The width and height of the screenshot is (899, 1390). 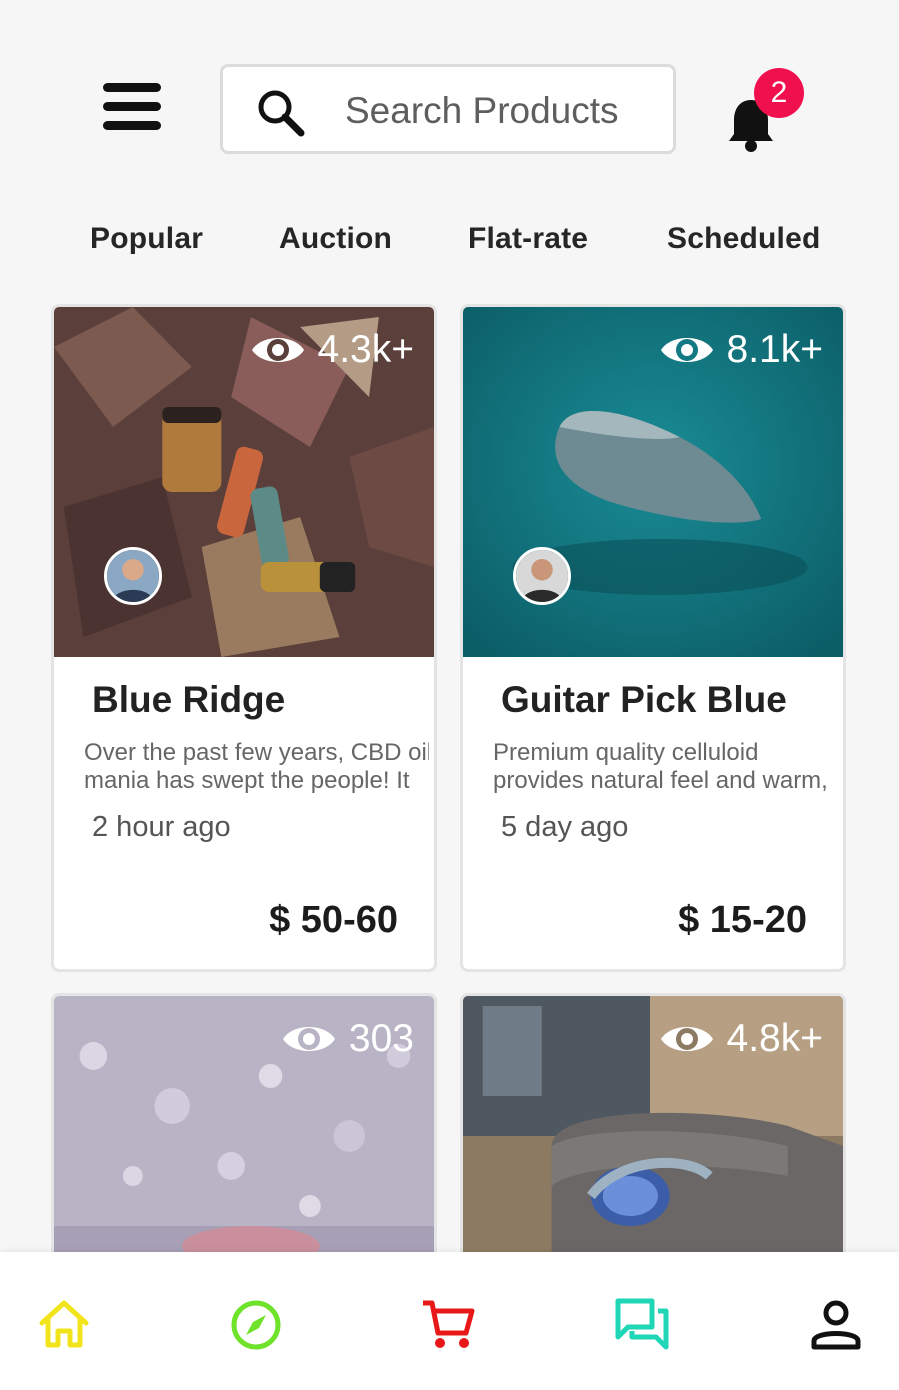 What do you see at coordinates (335, 239) in the screenshot?
I see `tab-auction: Auction` at bounding box center [335, 239].